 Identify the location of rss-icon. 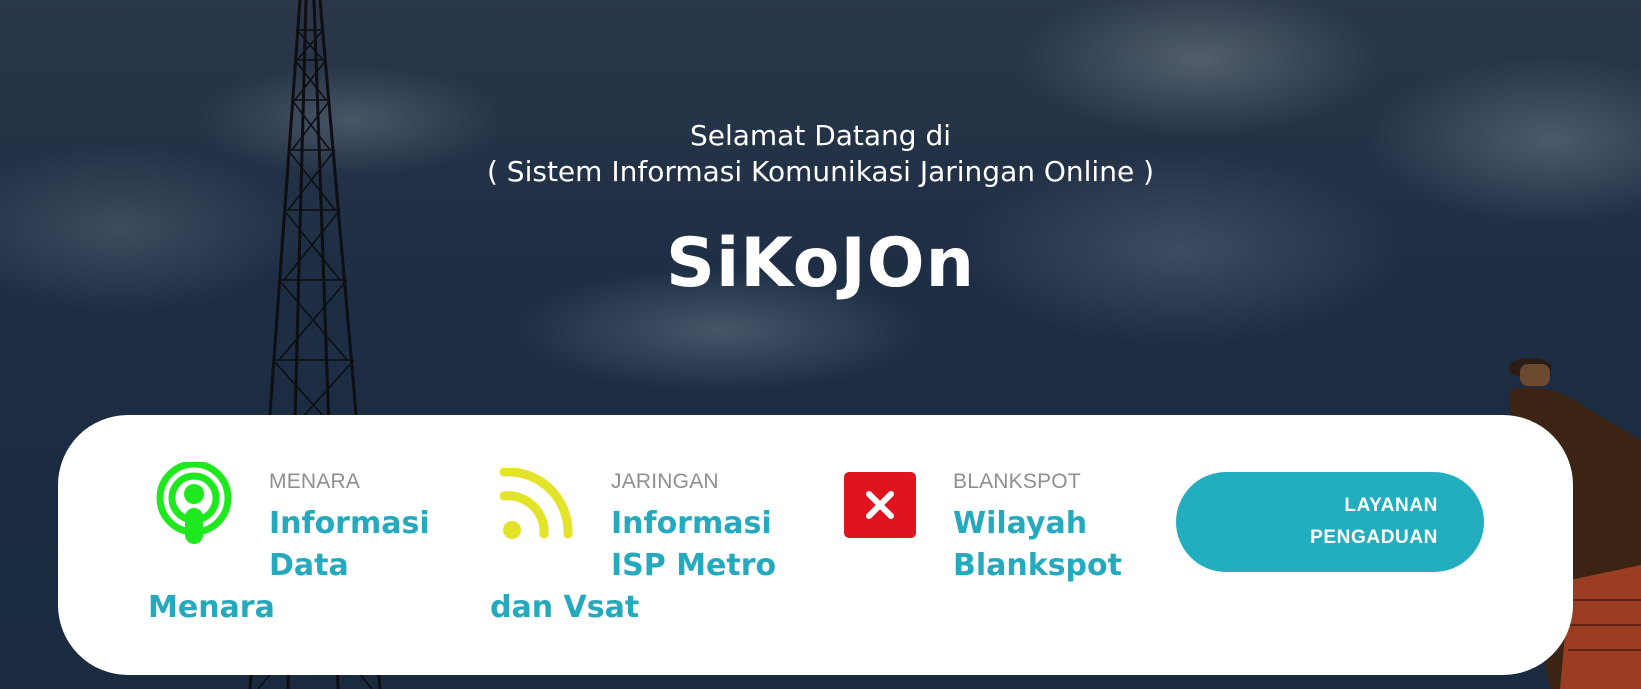
(536, 503).